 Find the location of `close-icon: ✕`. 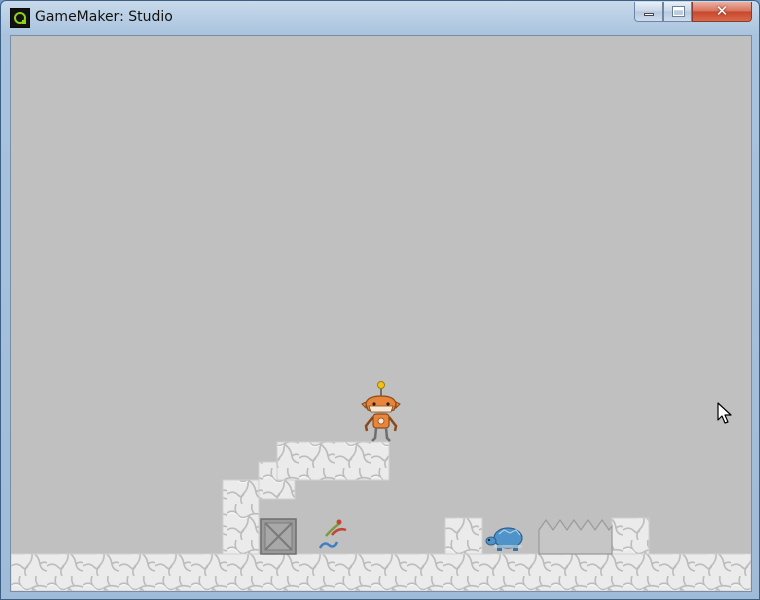

close-icon: ✕ is located at coordinates (722, 11).